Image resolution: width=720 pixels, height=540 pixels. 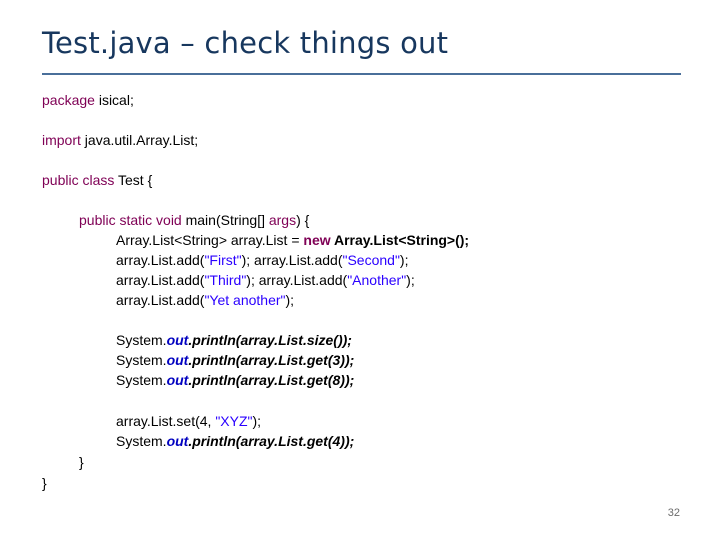 What do you see at coordinates (673, 513) in the screenshot?
I see `slide-number: 32` at bounding box center [673, 513].